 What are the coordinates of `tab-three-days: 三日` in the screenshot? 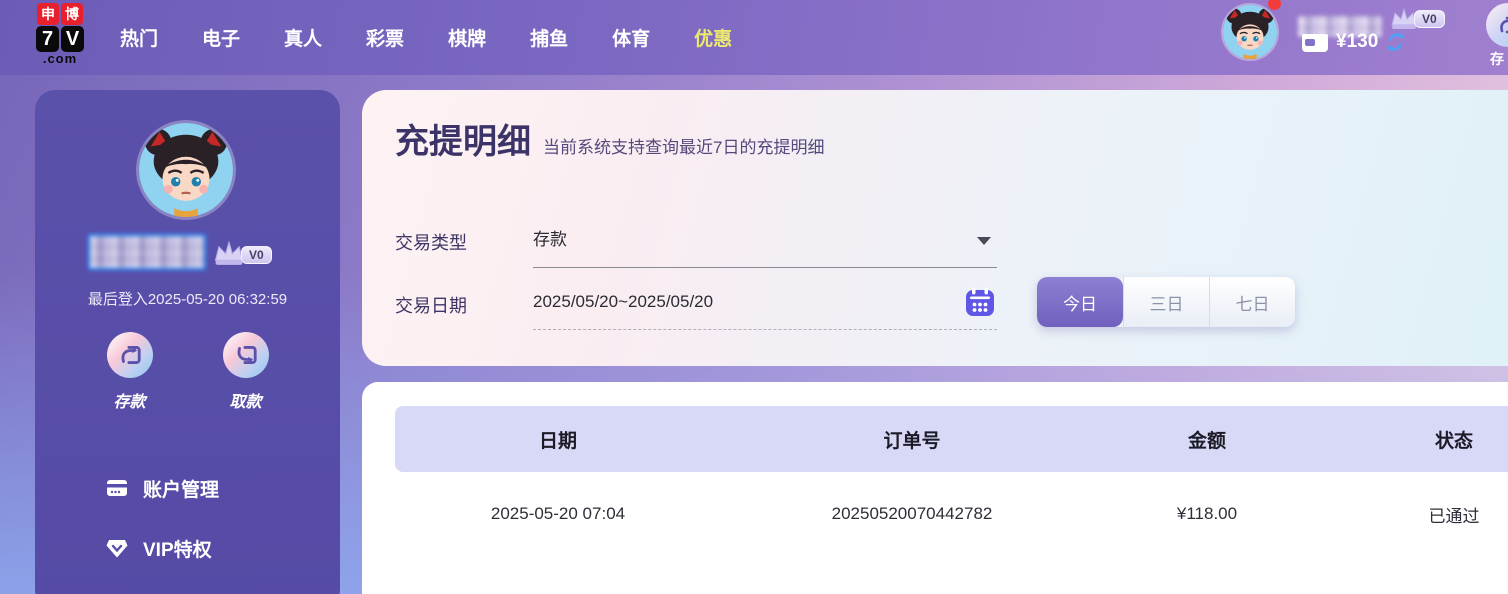 It's located at (1166, 302).